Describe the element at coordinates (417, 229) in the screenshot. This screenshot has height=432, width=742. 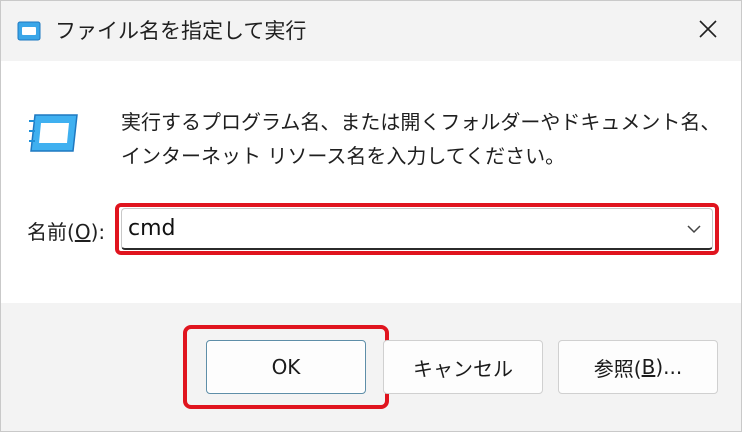
I see `command-combobox: cmd` at that location.